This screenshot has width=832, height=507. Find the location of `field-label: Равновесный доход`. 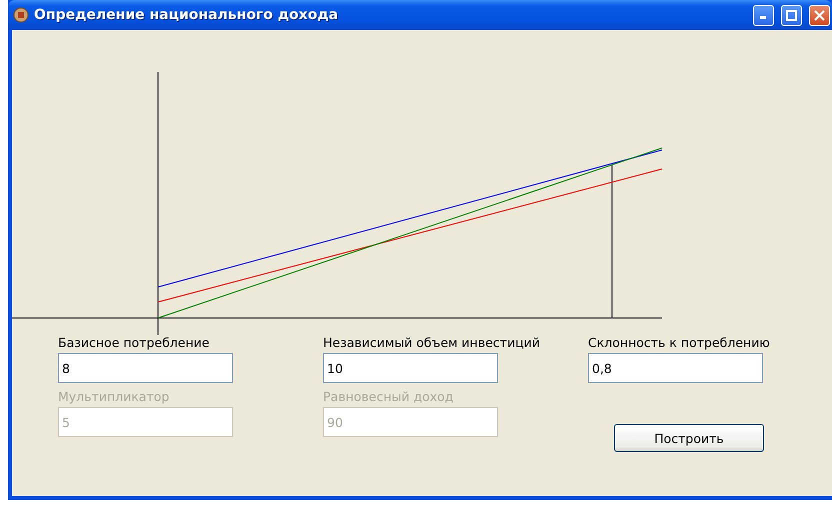

field-label: Равновесный доход is located at coordinates (388, 396).